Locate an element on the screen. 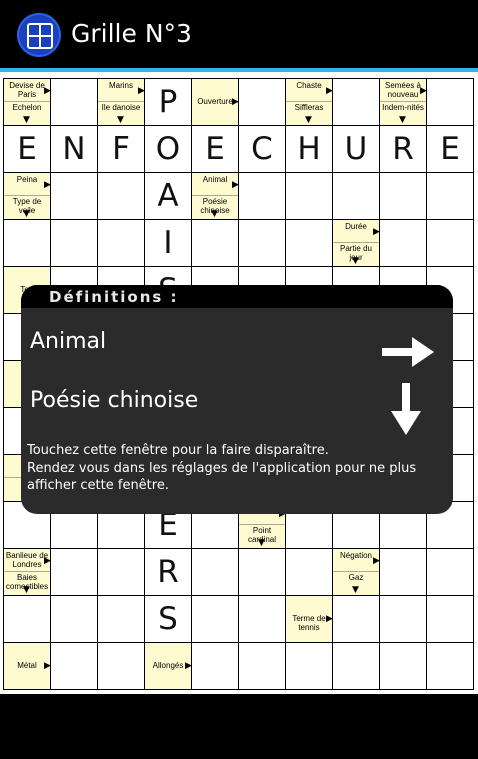  cell-letter: N is located at coordinates (74, 149).